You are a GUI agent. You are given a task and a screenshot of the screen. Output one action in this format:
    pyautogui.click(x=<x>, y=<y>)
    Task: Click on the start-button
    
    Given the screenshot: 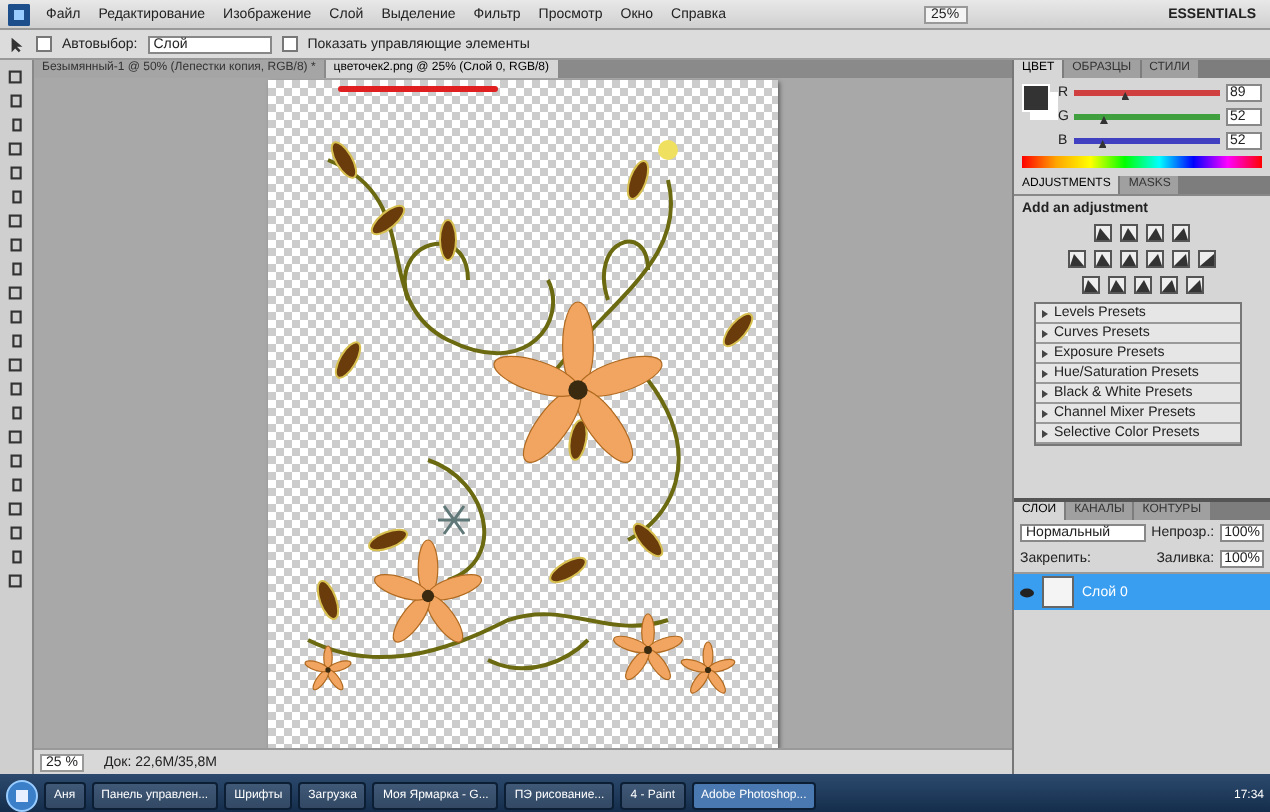 What is the action you would take?
    pyautogui.click(x=22, y=795)
    